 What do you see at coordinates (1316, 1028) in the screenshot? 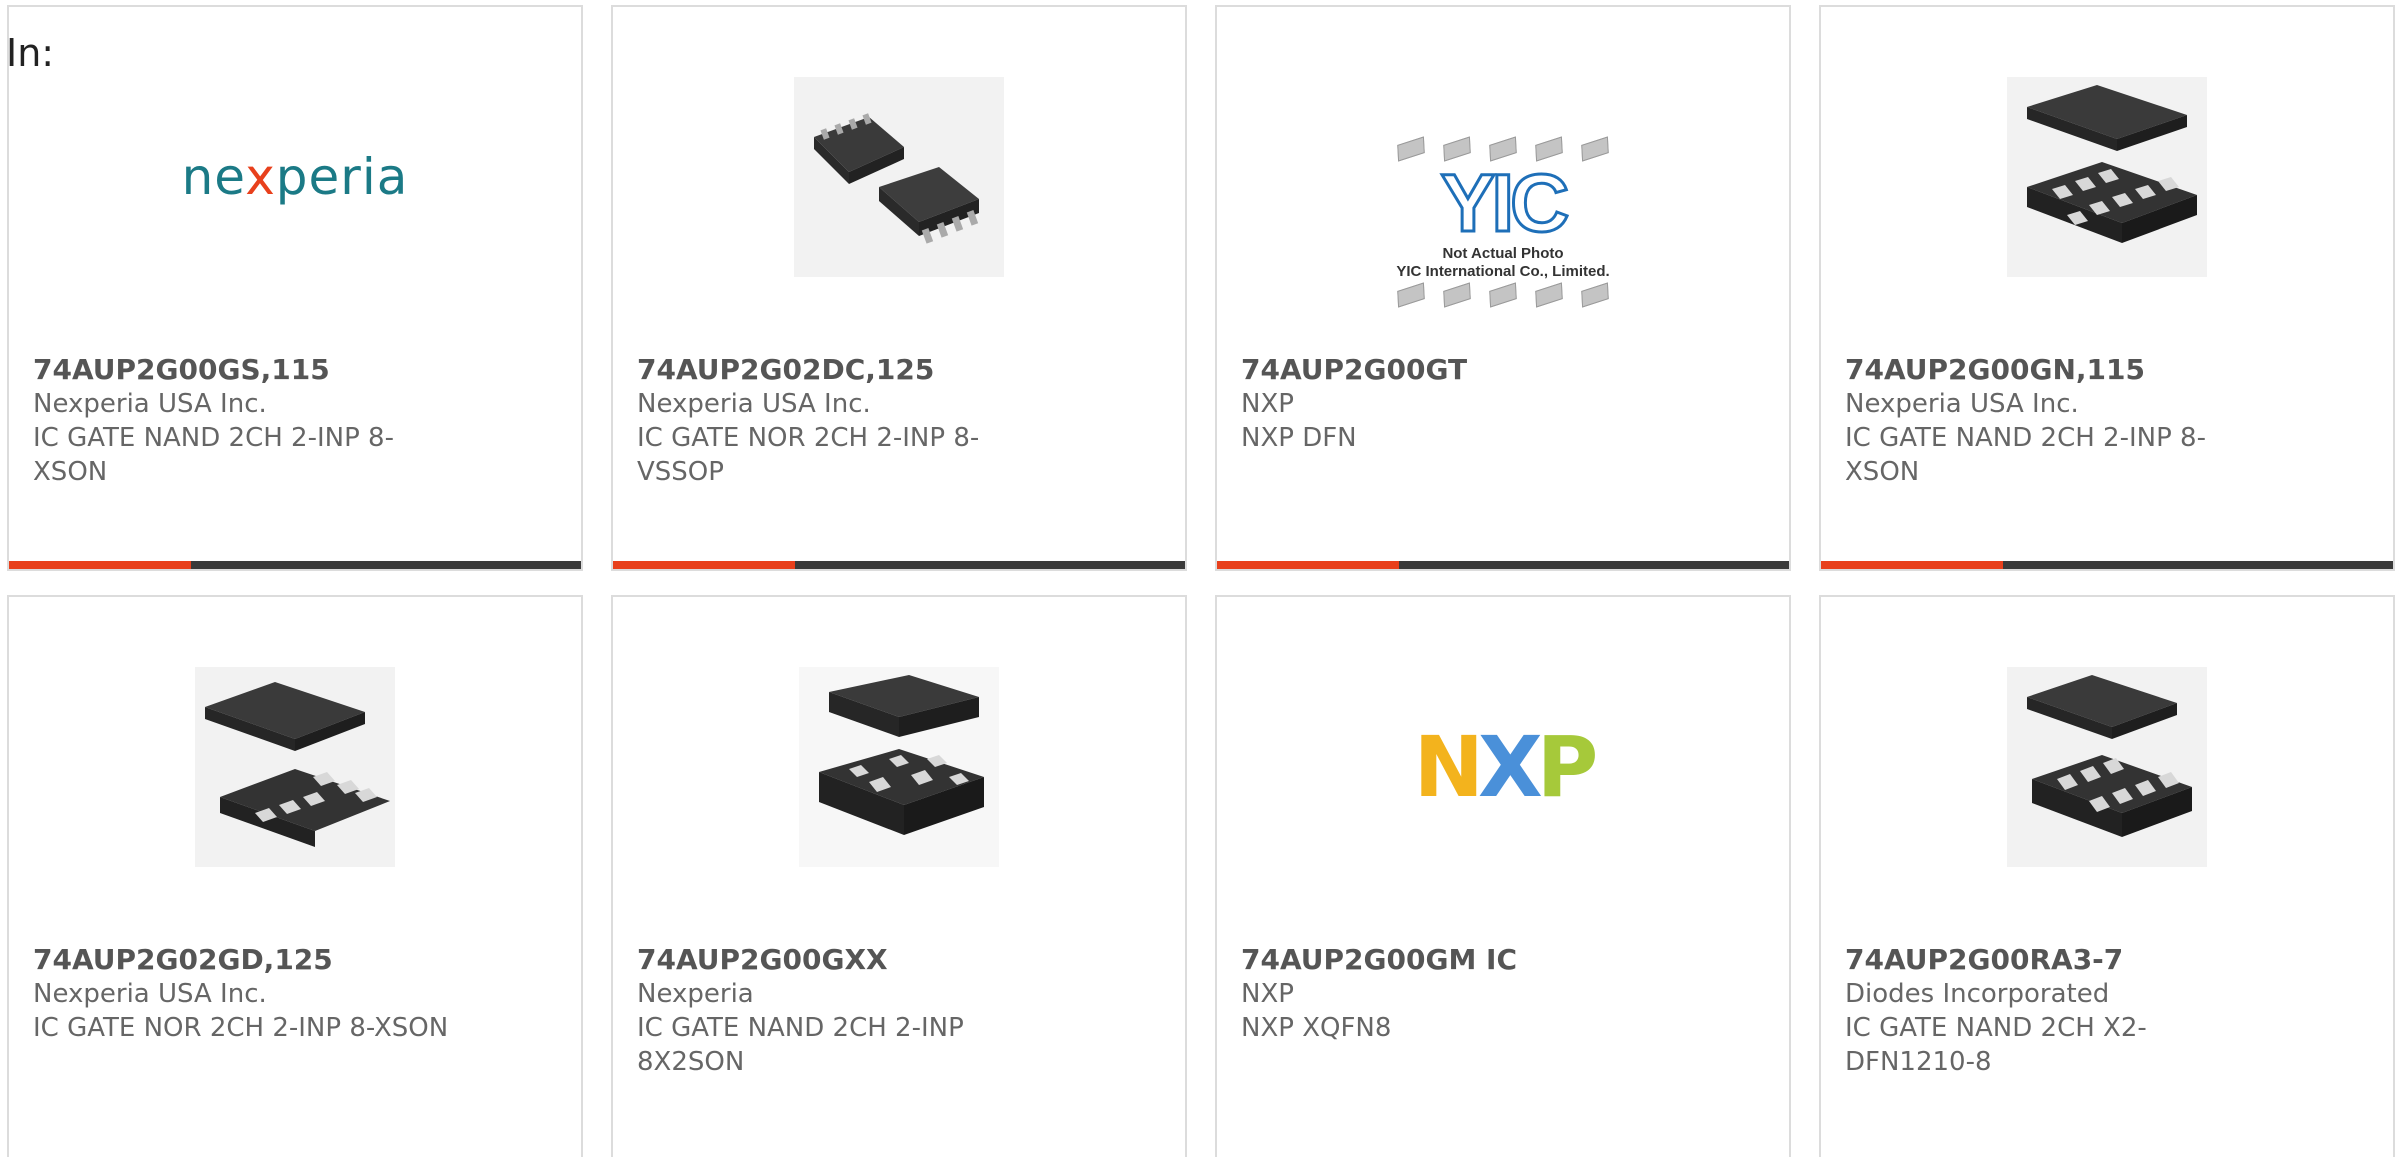
I see `description: NXP XQFN8` at bounding box center [1316, 1028].